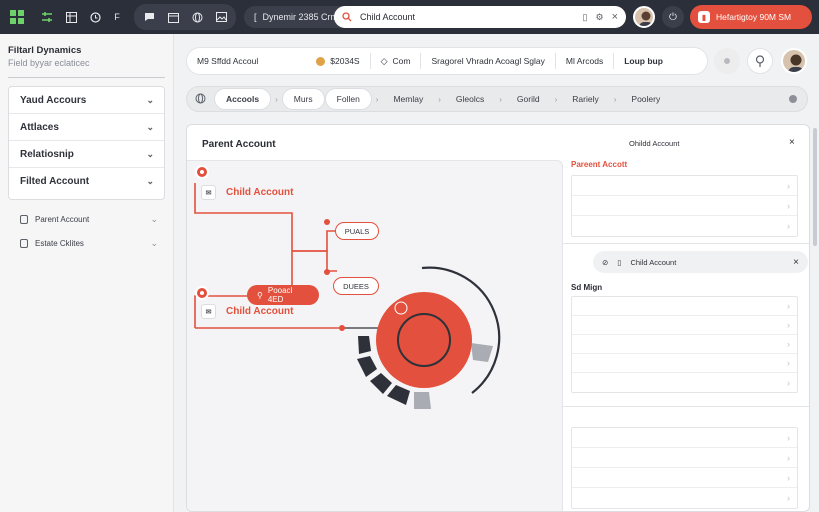 The height and width of the screenshot is (512, 819). I want to click on child-node-bottom: ✉ Child Account, so click(247, 311).